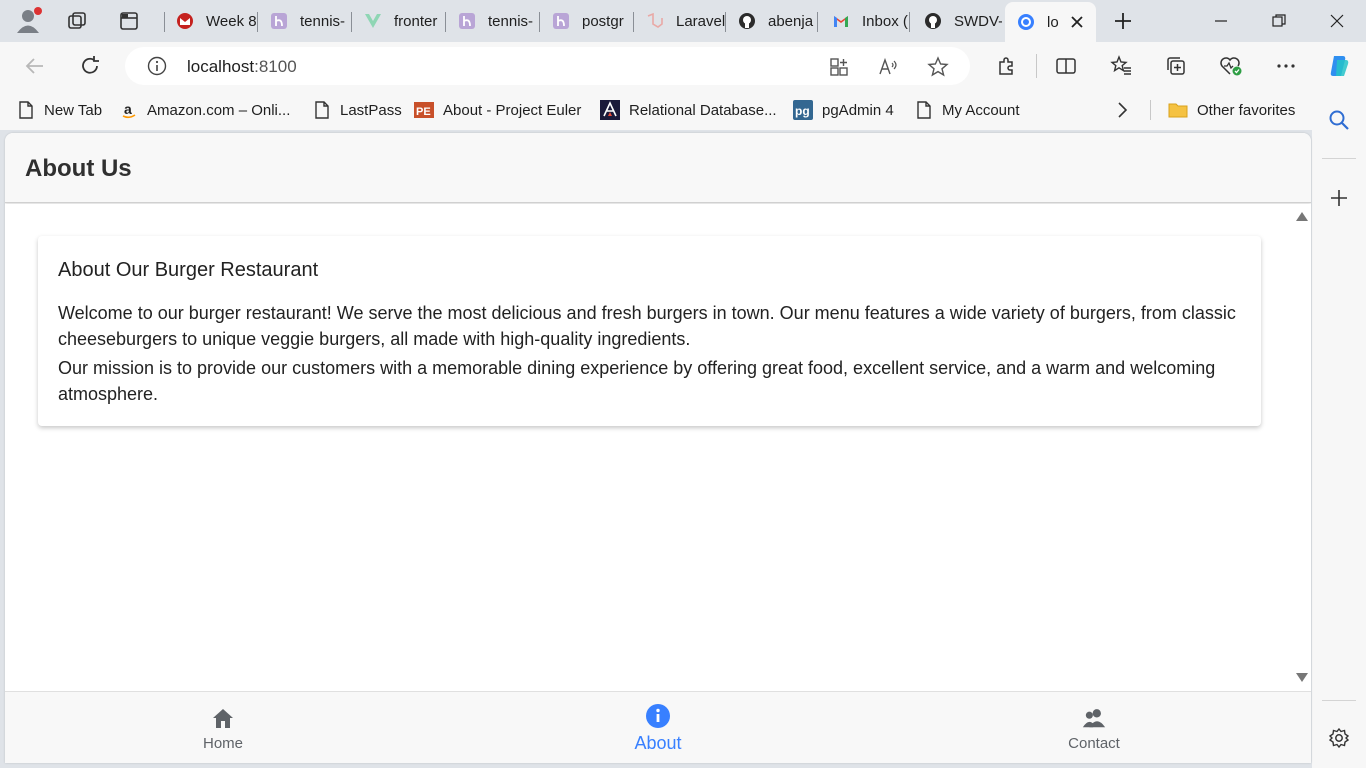 The width and height of the screenshot is (1366, 768). I want to click on other-favorites-folder: Other favorites, so click(1231, 110).